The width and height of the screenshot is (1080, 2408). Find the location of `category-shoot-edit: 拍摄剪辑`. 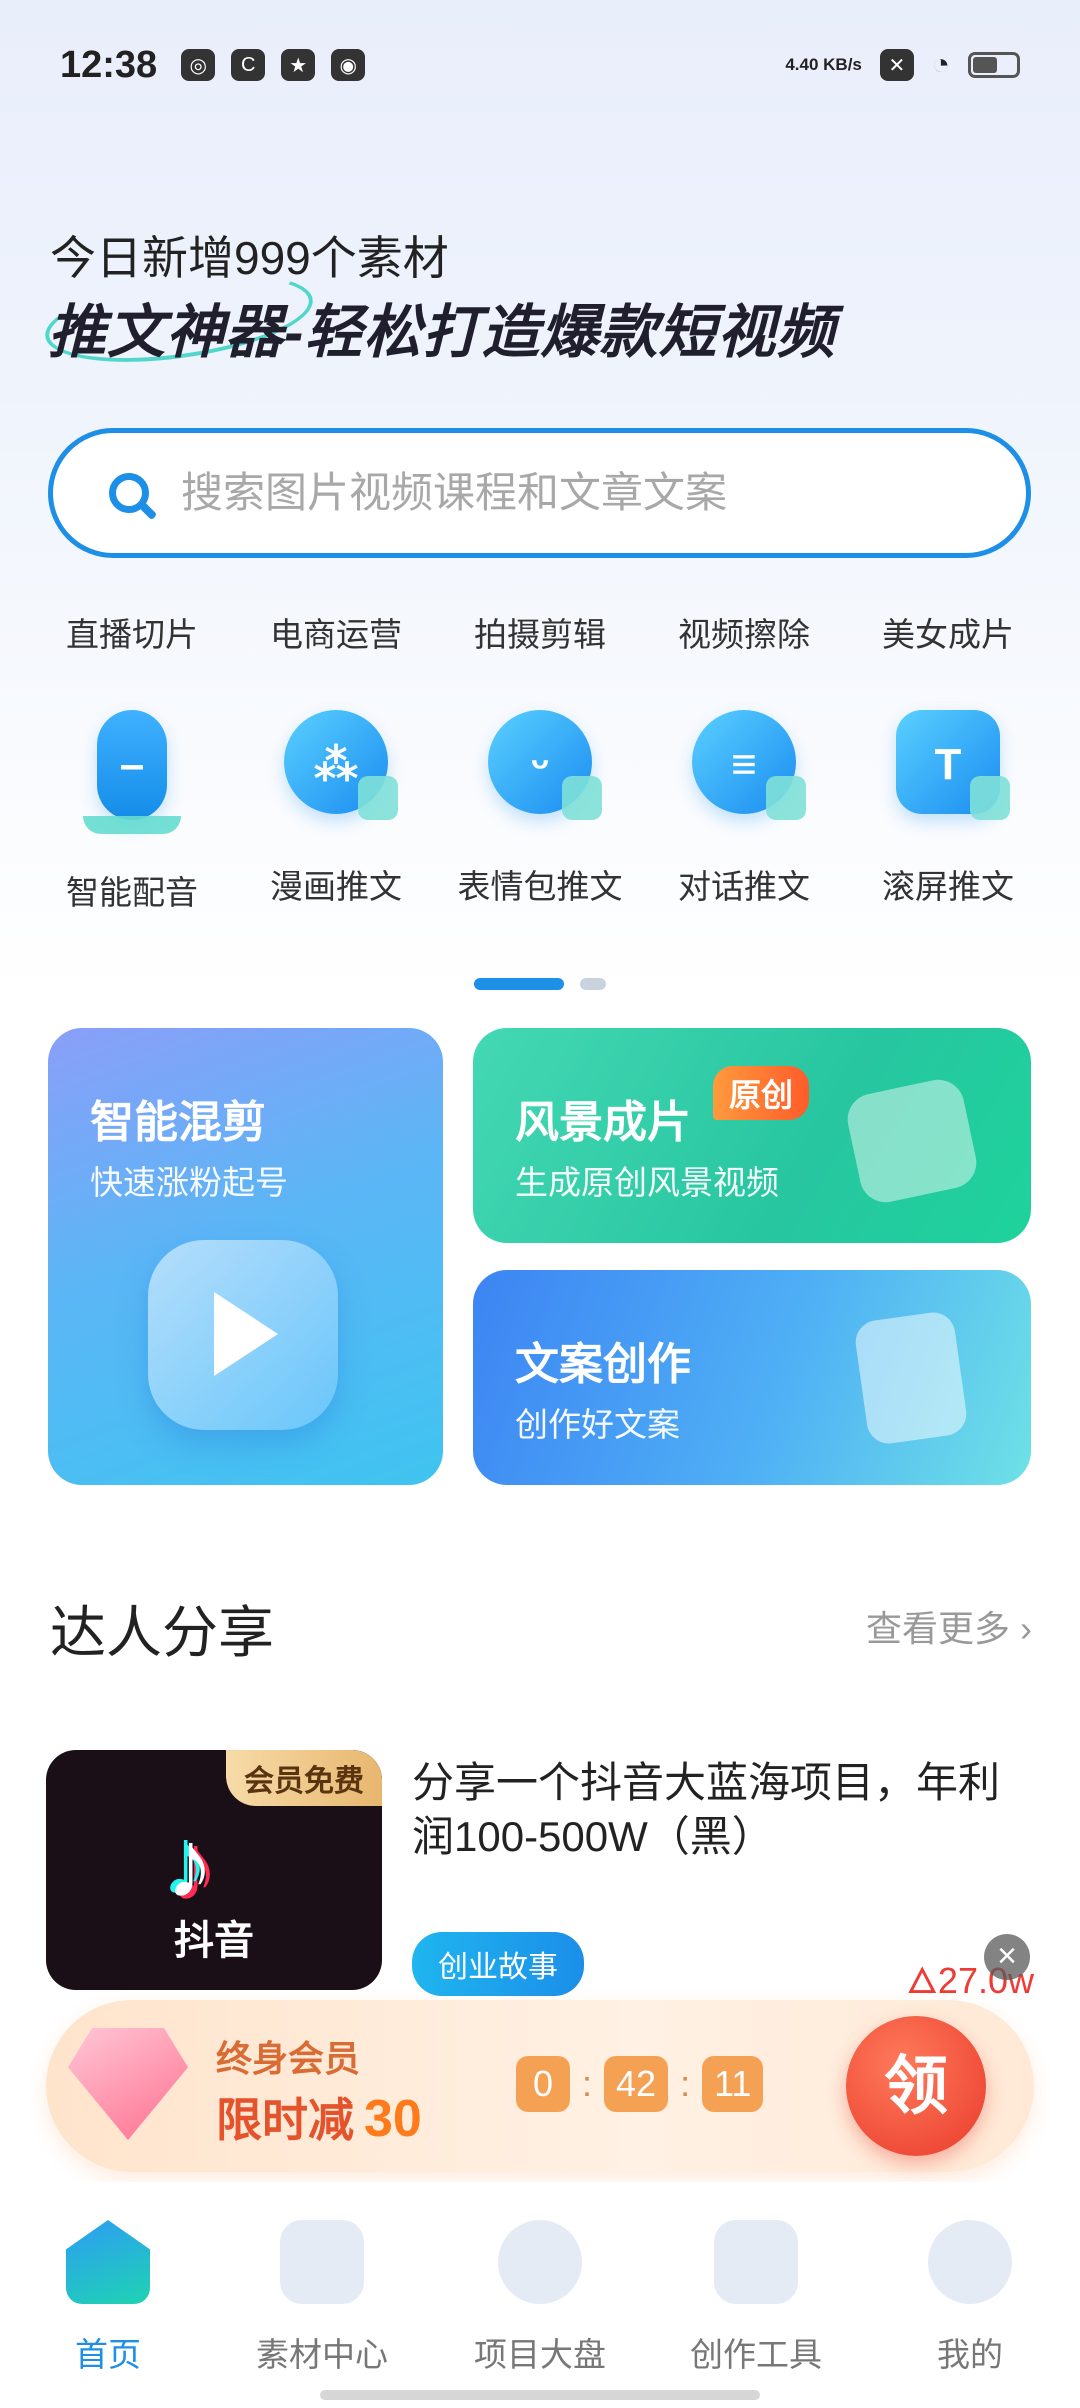

category-shoot-edit: 拍摄剪辑 is located at coordinates (540, 632).